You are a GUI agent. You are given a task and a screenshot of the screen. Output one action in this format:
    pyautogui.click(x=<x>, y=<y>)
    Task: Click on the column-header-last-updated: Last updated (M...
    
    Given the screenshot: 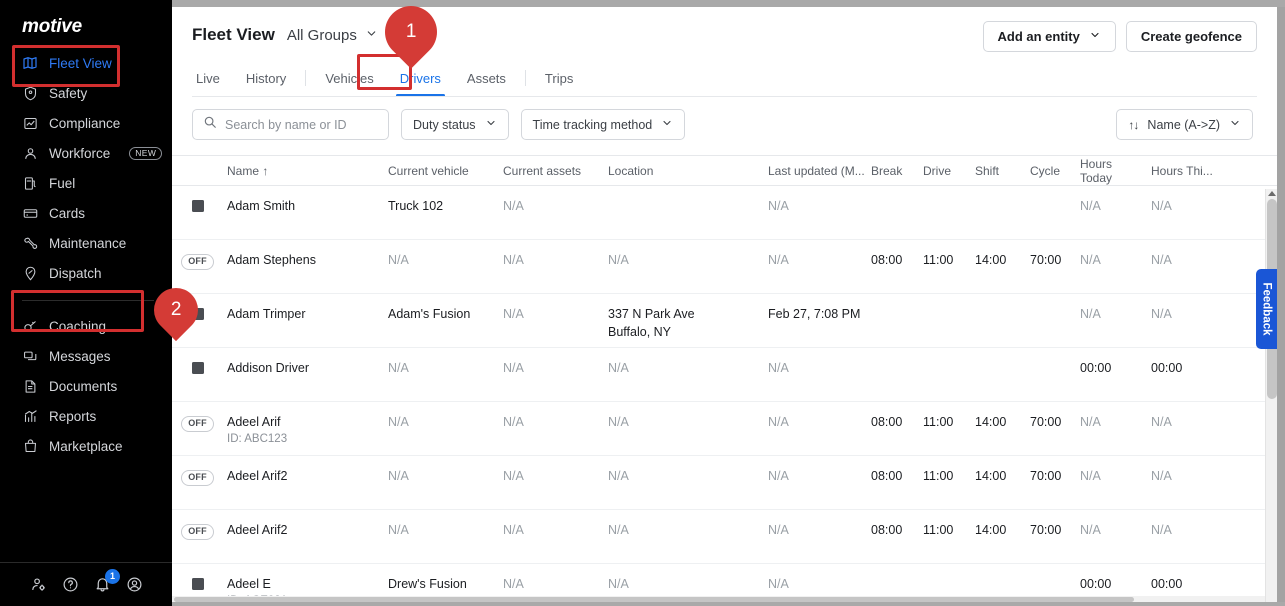 What is the action you would take?
    pyautogui.click(x=819, y=171)
    